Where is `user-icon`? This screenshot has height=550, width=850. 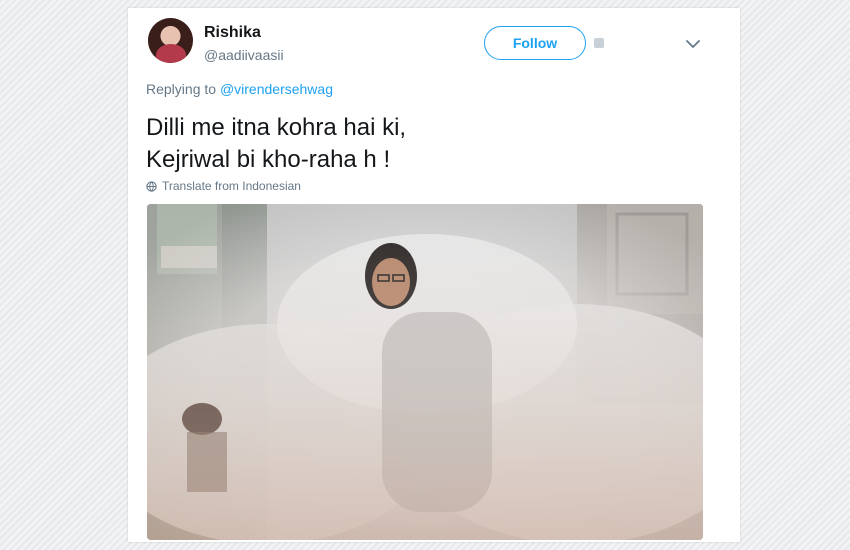 user-icon is located at coordinates (599, 43).